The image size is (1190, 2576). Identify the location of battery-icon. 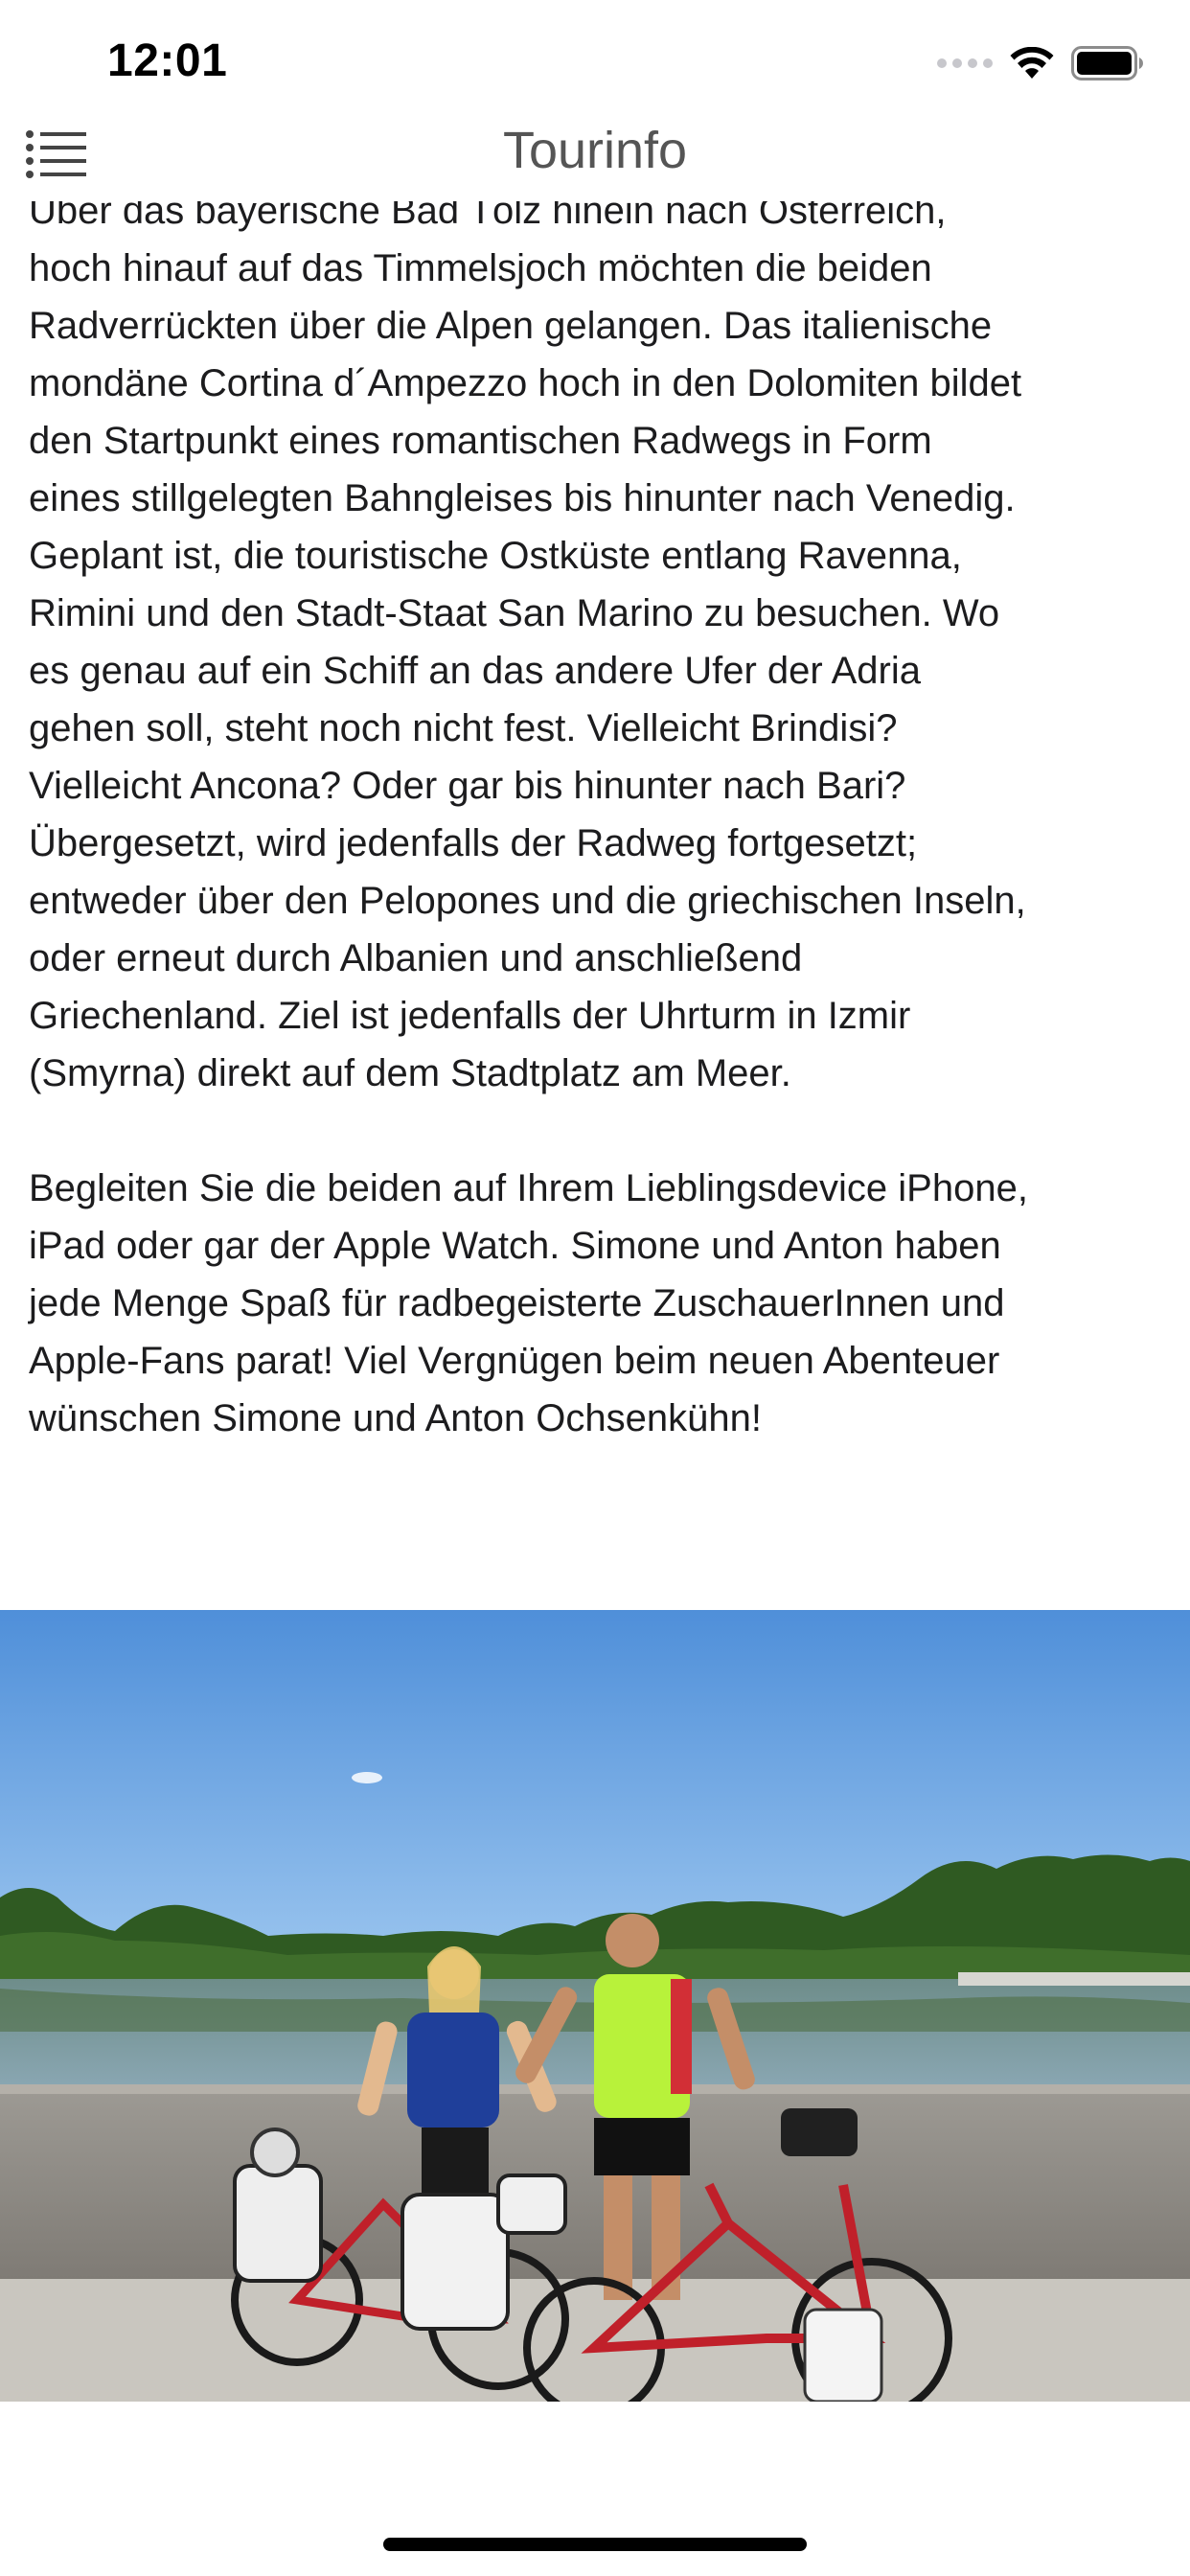
(1107, 63).